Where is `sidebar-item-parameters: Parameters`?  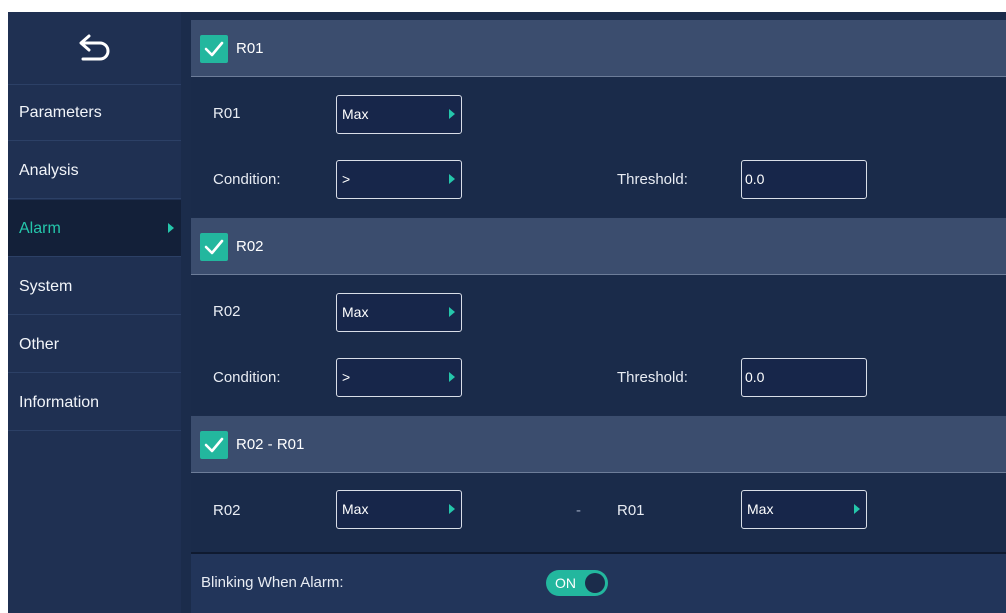 sidebar-item-parameters: Parameters is located at coordinates (94, 112).